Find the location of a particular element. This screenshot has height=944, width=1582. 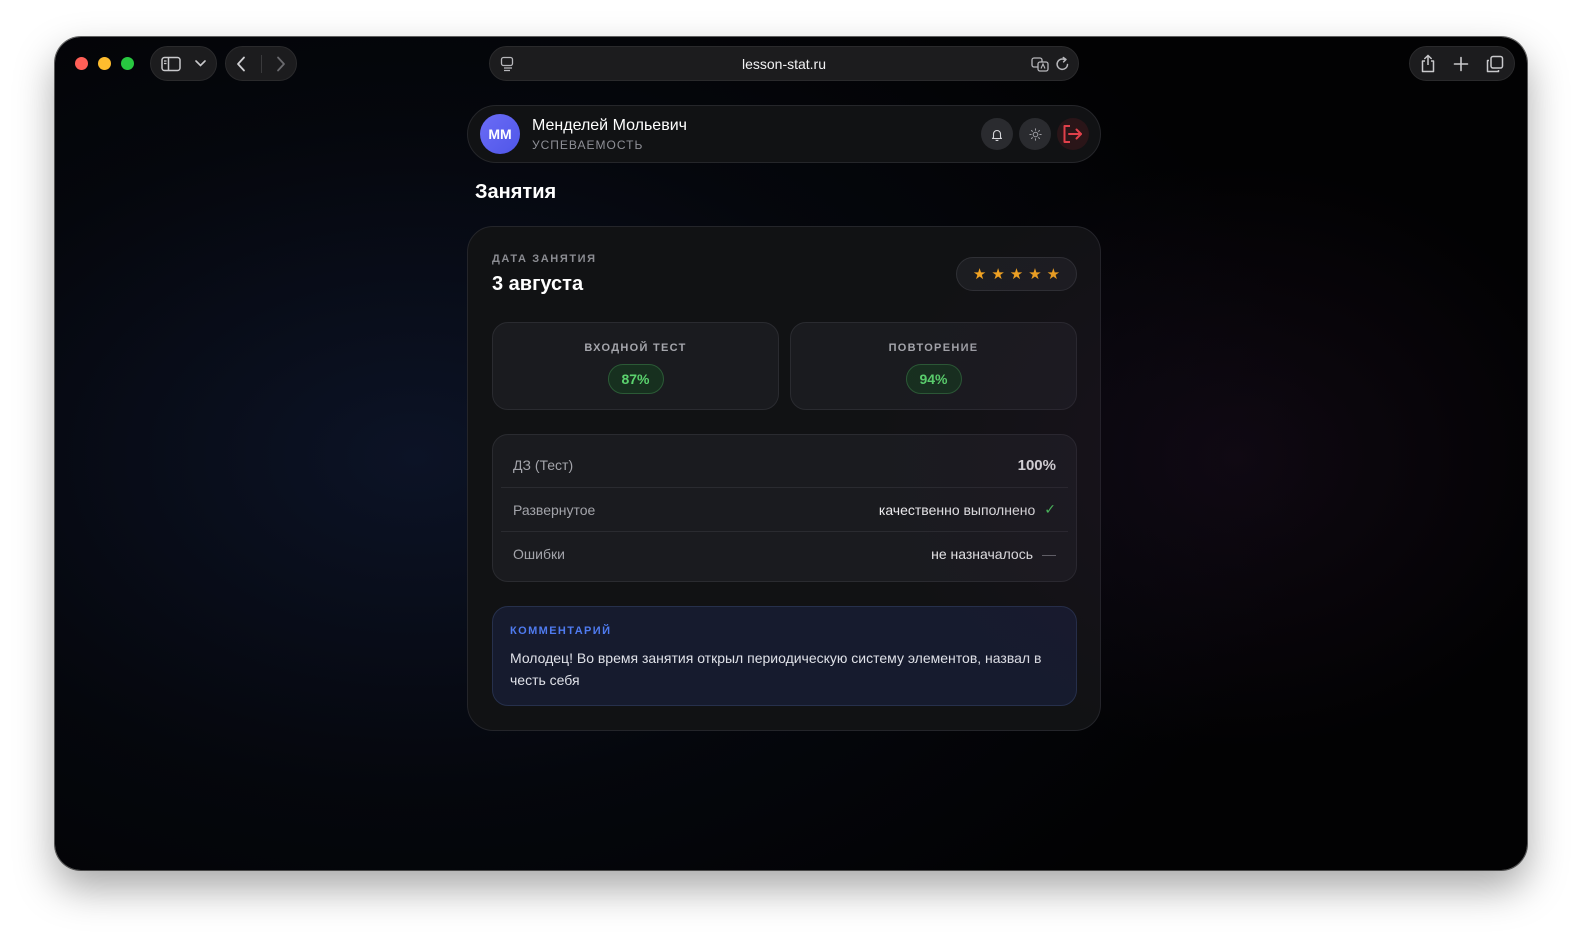

address-url: lesson-stat.ru is located at coordinates (784, 64).